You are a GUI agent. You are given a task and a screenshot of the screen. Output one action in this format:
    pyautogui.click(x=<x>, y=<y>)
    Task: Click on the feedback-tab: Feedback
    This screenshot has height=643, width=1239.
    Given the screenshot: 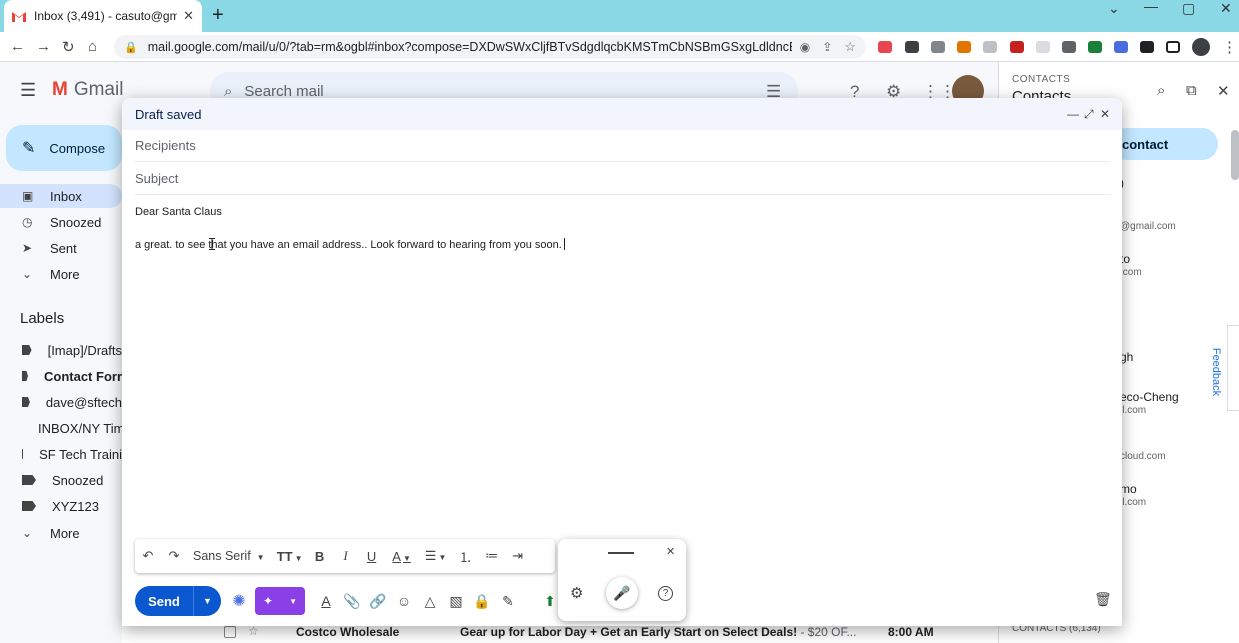 What is the action you would take?
    pyautogui.click(x=1224, y=368)
    